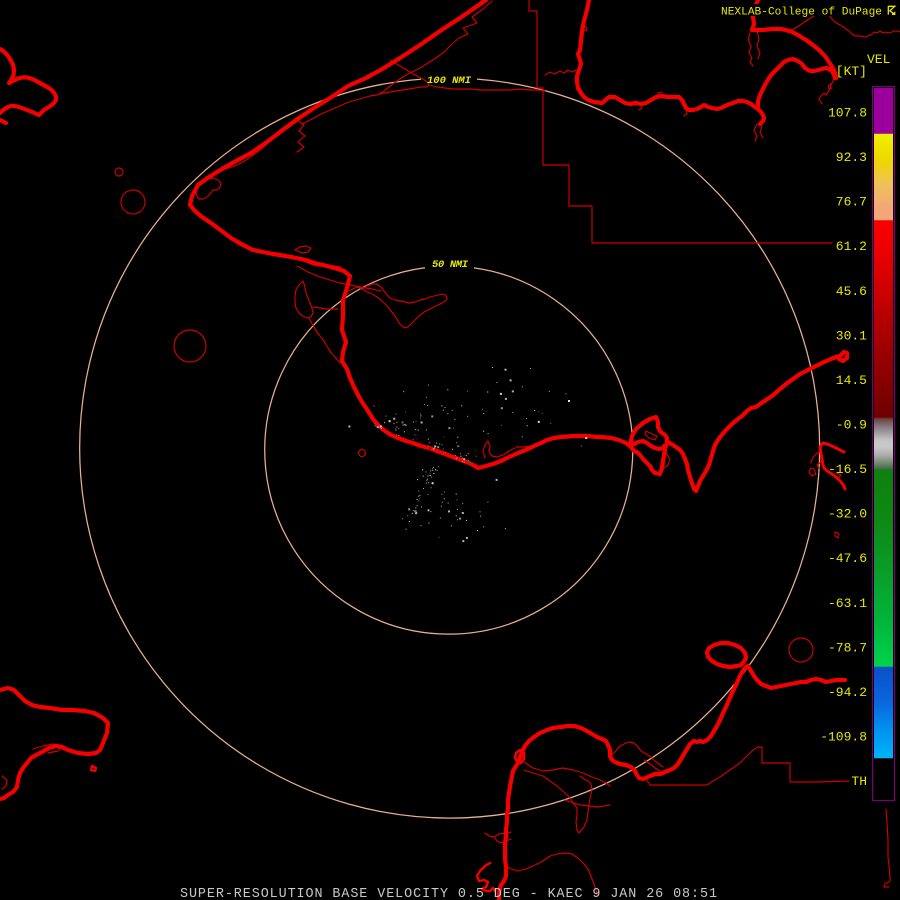 This screenshot has height=900, width=900. Describe the element at coordinates (847, 603) in the screenshot. I see `svg-text: -63.1` at that location.